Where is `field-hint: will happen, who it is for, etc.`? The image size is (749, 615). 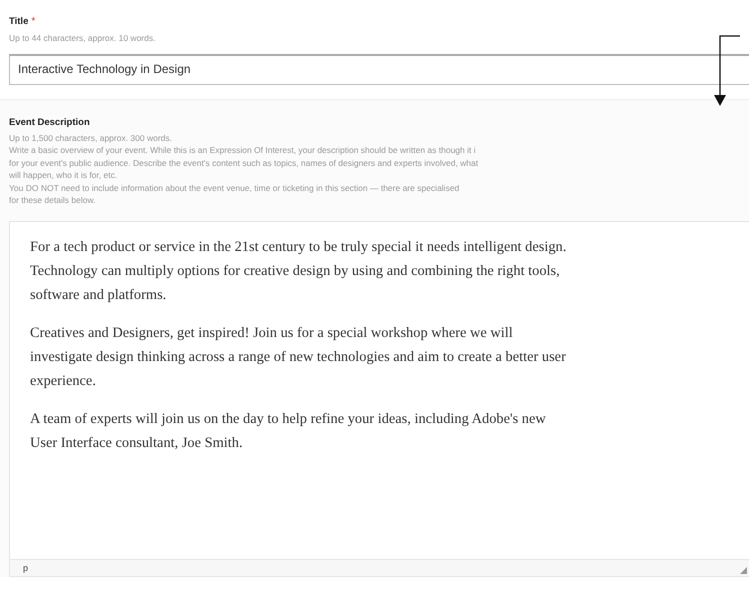 field-hint: will happen, who it is for, etc. is located at coordinates (63, 175).